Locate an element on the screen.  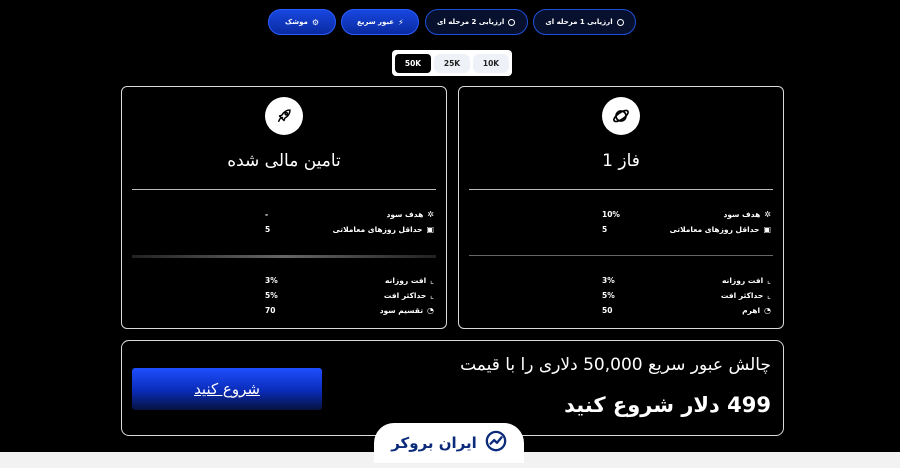
orbit-icon is located at coordinates (621, 116).